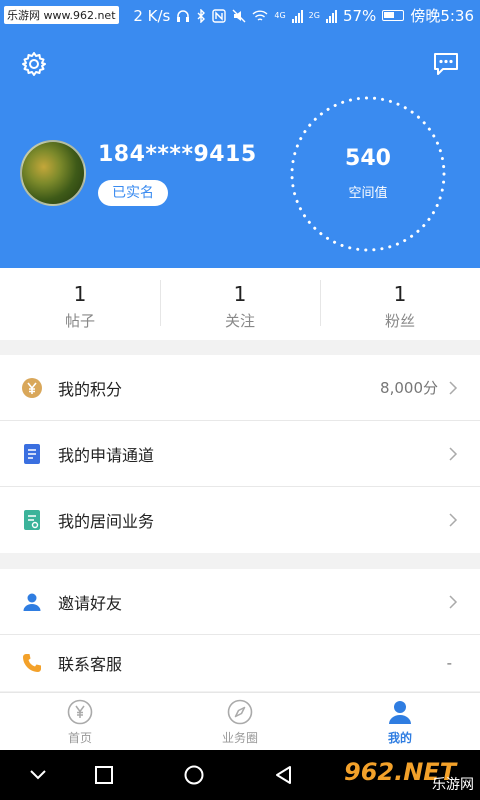 Image resolution: width=480 pixels, height=800 pixels. What do you see at coordinates (442, 16) in the screenshot?
I see `clock: 傍晚5:36` at bounding box center [442, 16].